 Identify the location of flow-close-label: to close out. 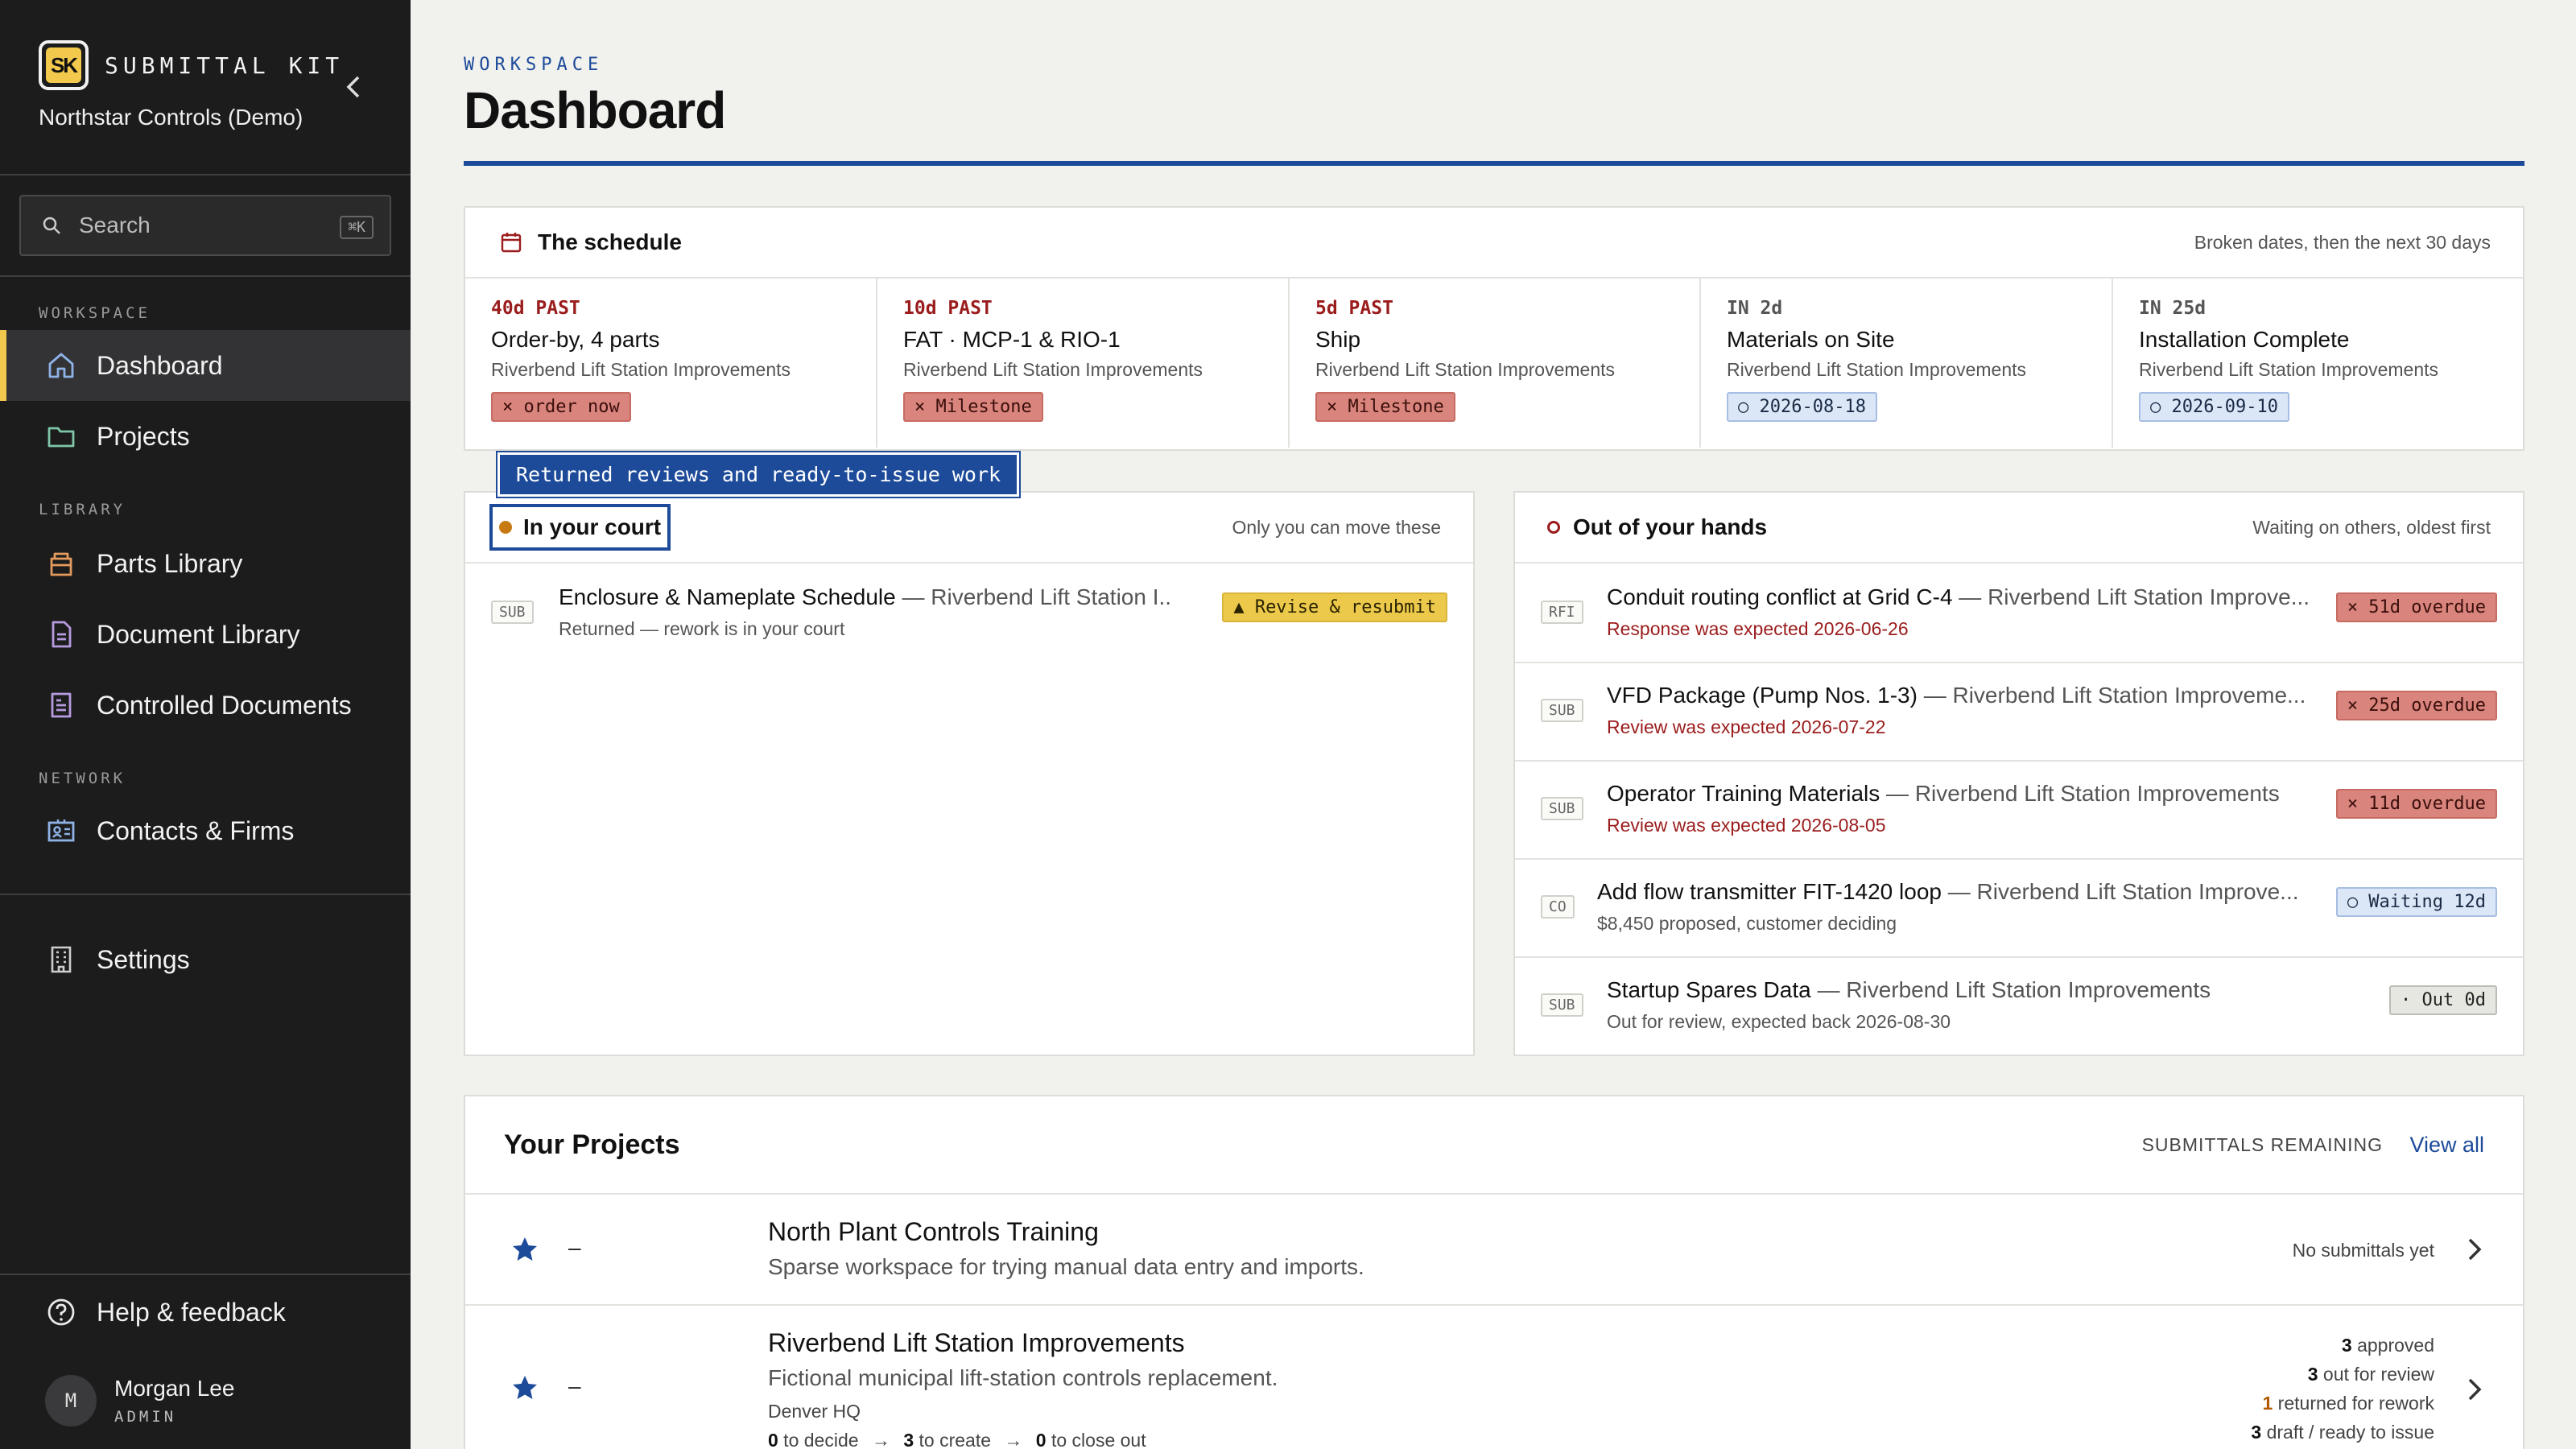
(1096, 1439).